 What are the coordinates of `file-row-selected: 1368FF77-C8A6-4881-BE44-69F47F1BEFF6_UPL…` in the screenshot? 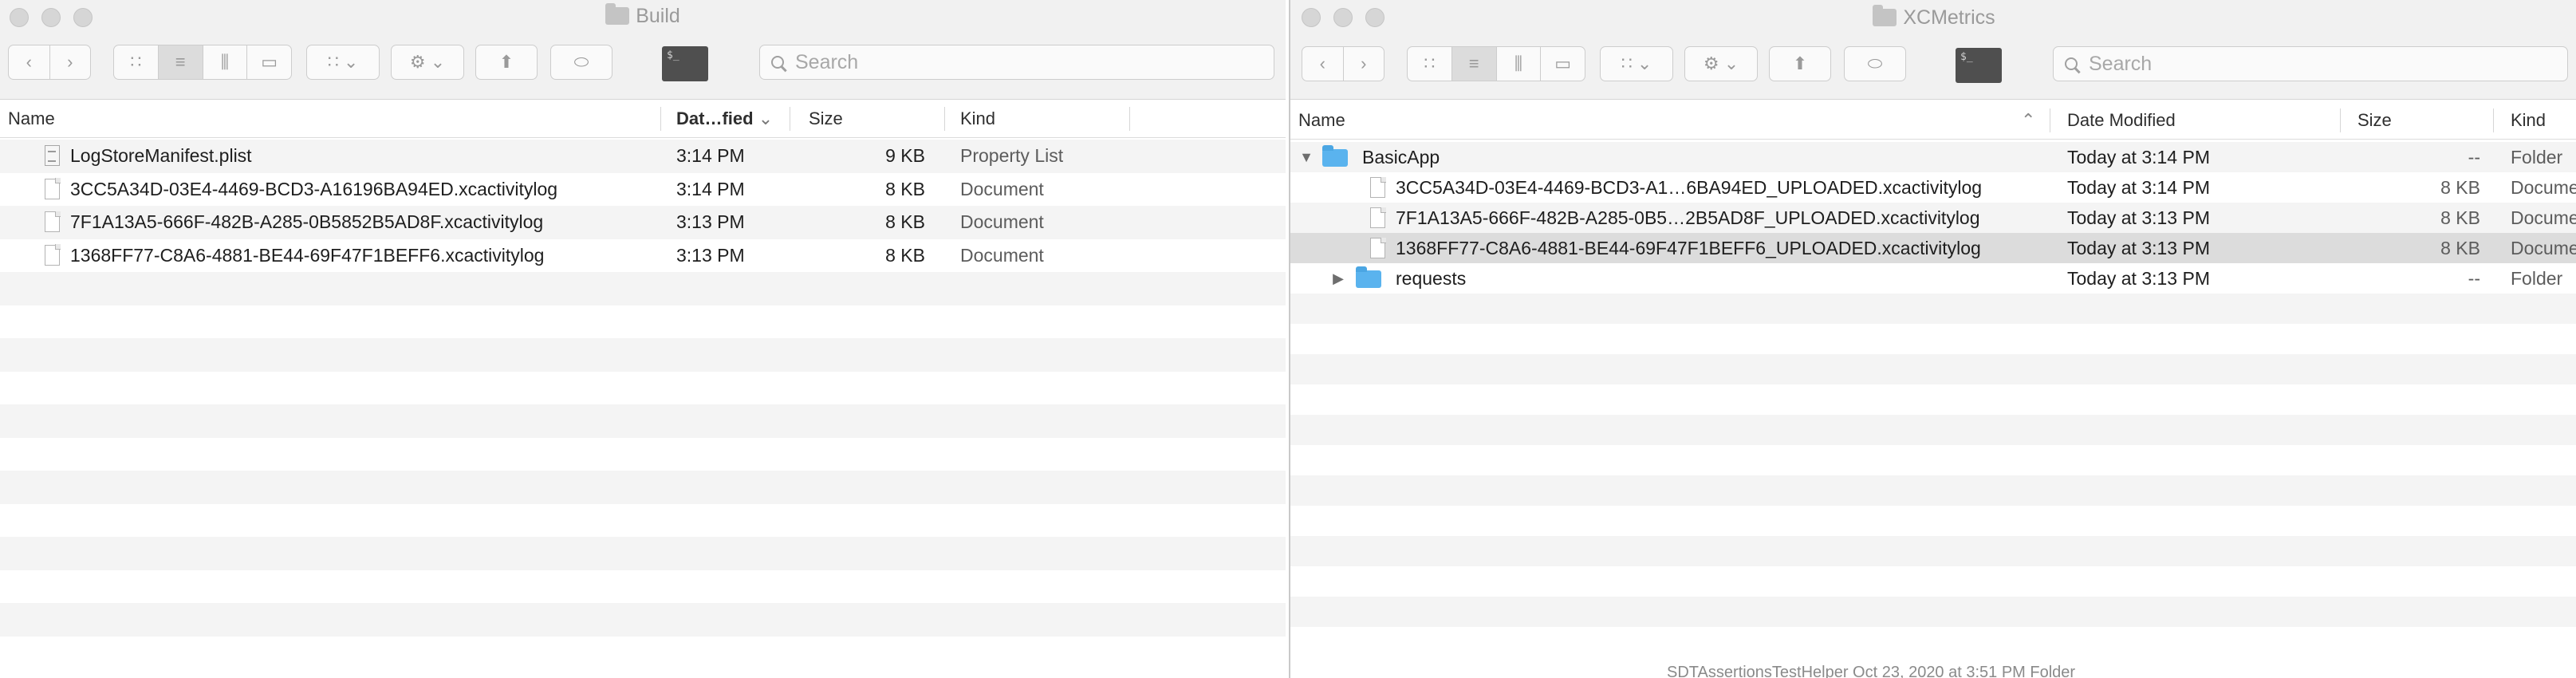 It's located at (1933, 248).